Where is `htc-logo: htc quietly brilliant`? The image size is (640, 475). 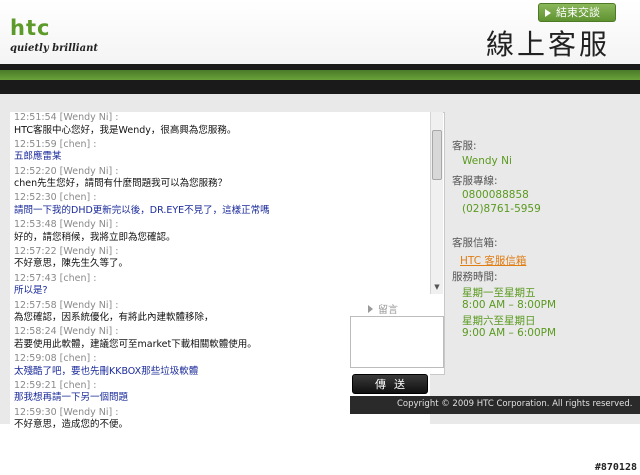
htc-logo: htc quietly brilliant is located at coordinates (55, 38).